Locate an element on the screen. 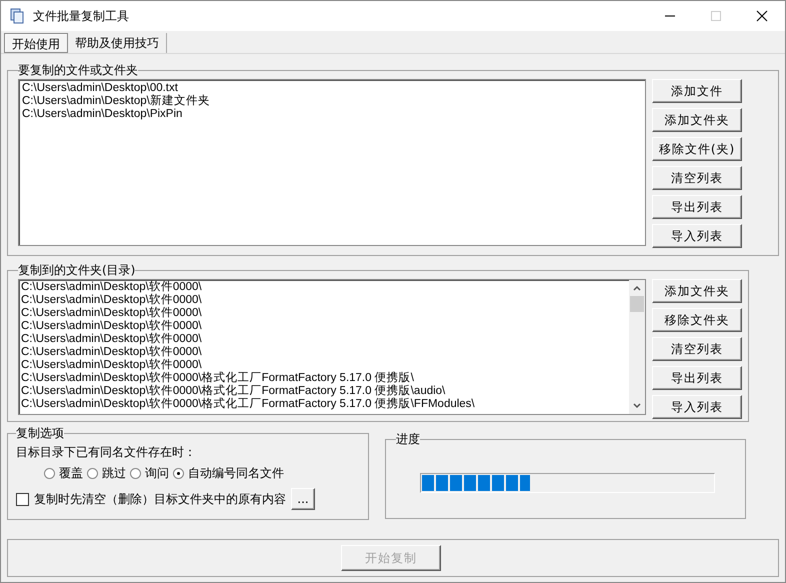 Image resolution: width=786 pixels, height=583 pixels. scroll-thumb is located at coordinates (637, 304).